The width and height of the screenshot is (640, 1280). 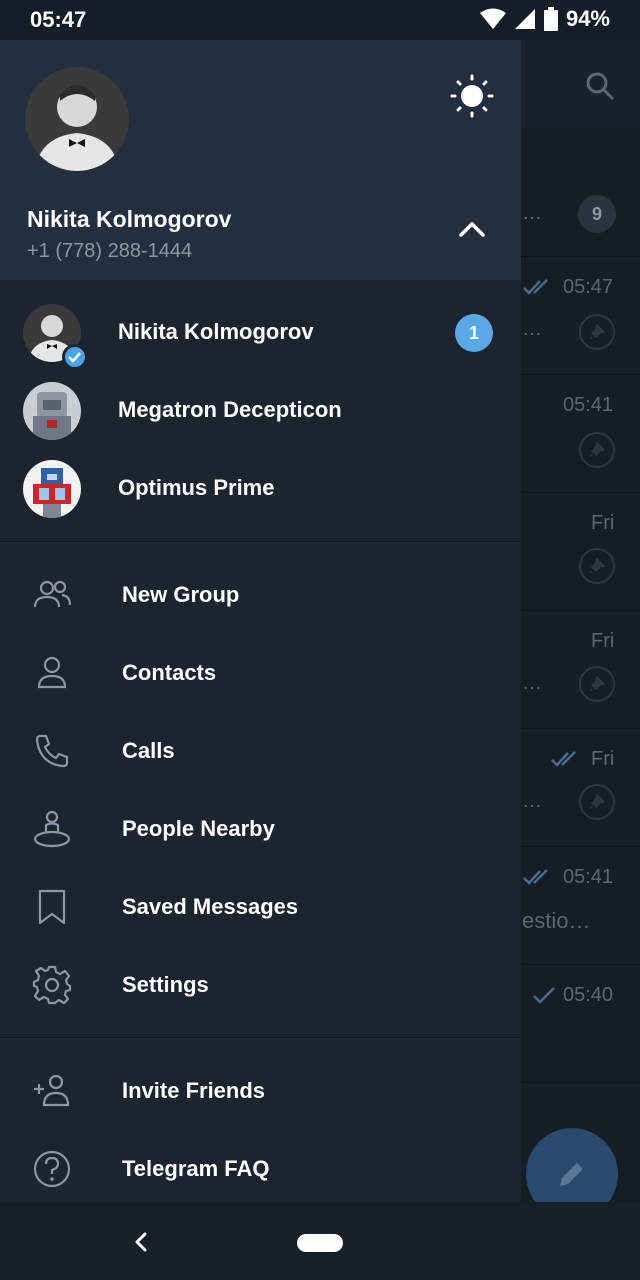 I want to click on system-nav-bar, so click(x=320, y=1241).